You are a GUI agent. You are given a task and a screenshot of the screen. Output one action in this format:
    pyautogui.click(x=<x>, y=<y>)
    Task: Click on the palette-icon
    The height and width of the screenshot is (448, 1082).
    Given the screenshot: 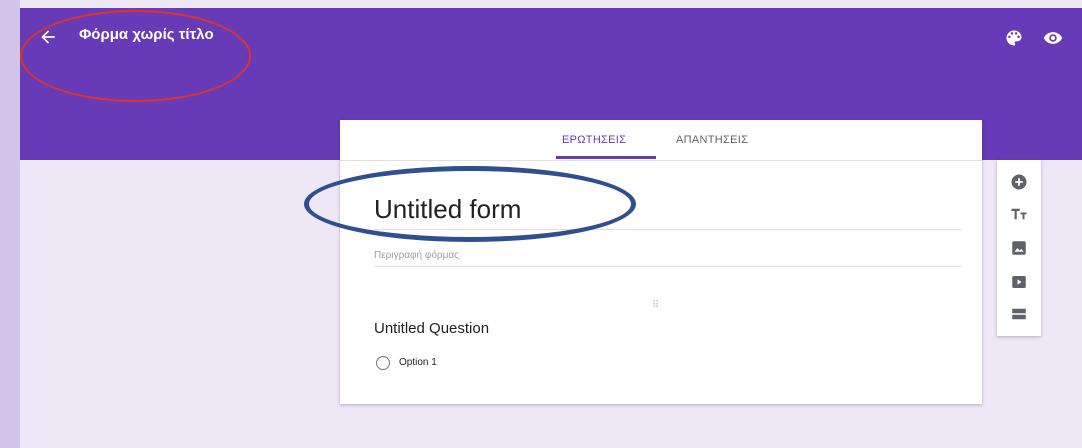 What is the action you would take?
    pyautogui.click(x=1014, y=38)
    